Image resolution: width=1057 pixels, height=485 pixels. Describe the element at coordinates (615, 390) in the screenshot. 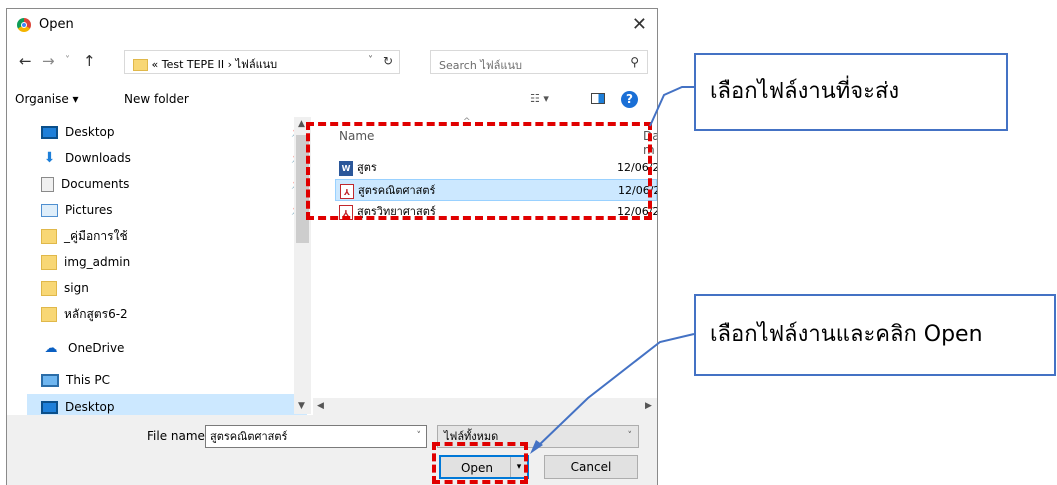

I see `bottom-callout-line` at that location.